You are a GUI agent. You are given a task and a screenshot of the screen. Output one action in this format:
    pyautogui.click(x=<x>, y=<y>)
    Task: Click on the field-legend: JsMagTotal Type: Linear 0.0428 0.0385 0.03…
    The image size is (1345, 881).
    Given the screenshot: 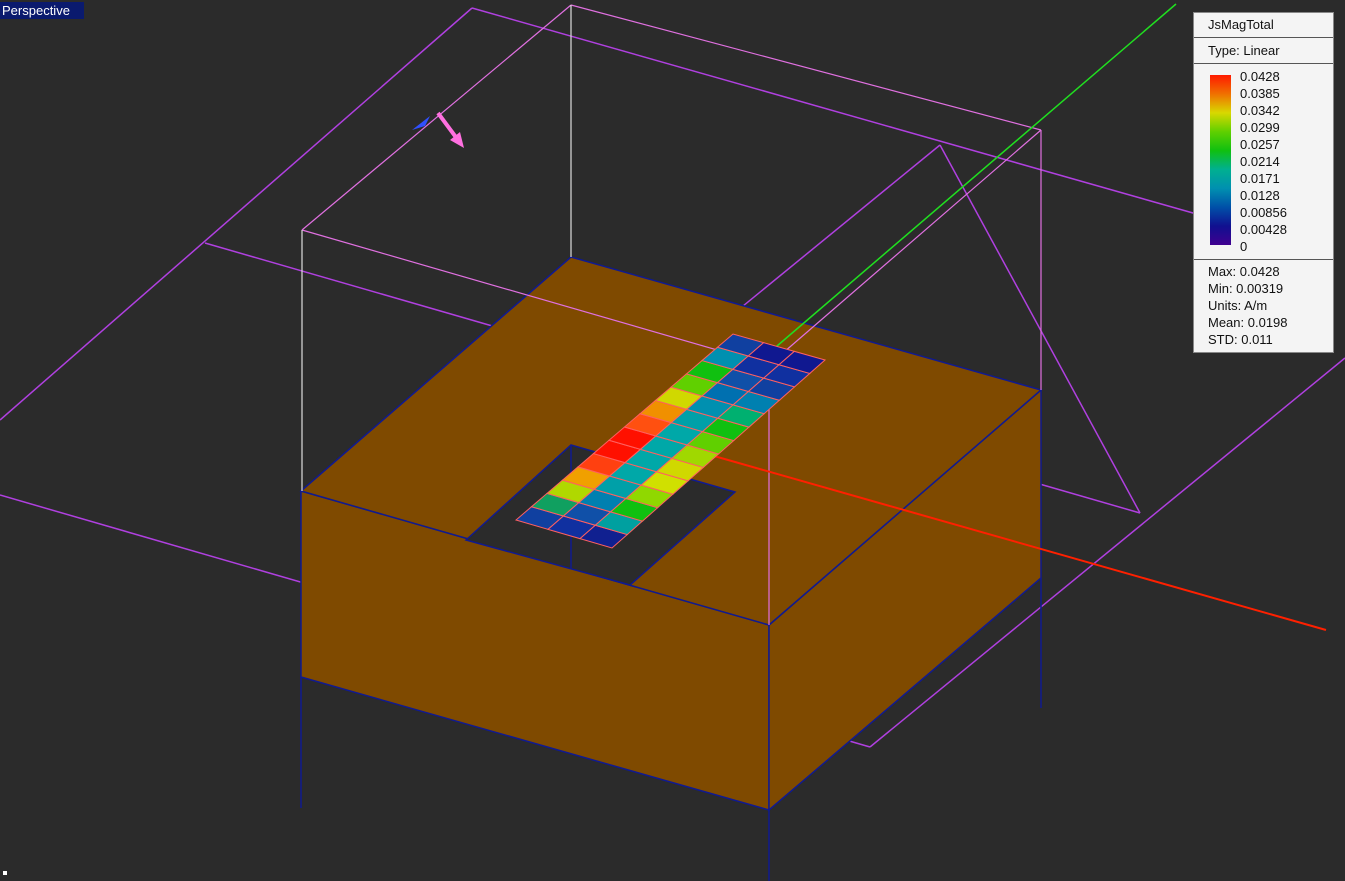 What is the action you would take?
    pyautogui.click(x=1263, y=182)
    